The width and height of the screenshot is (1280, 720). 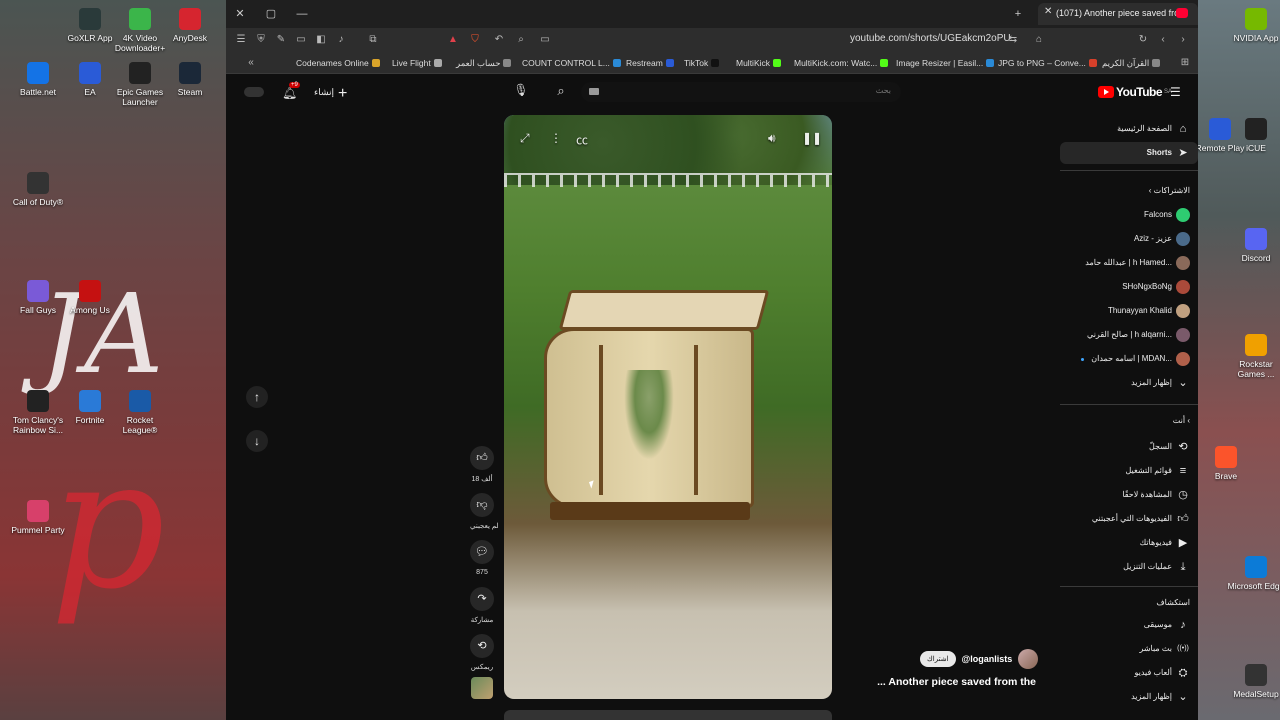 I want to click on search-icon: ⌕, so click(x=561, y=92).